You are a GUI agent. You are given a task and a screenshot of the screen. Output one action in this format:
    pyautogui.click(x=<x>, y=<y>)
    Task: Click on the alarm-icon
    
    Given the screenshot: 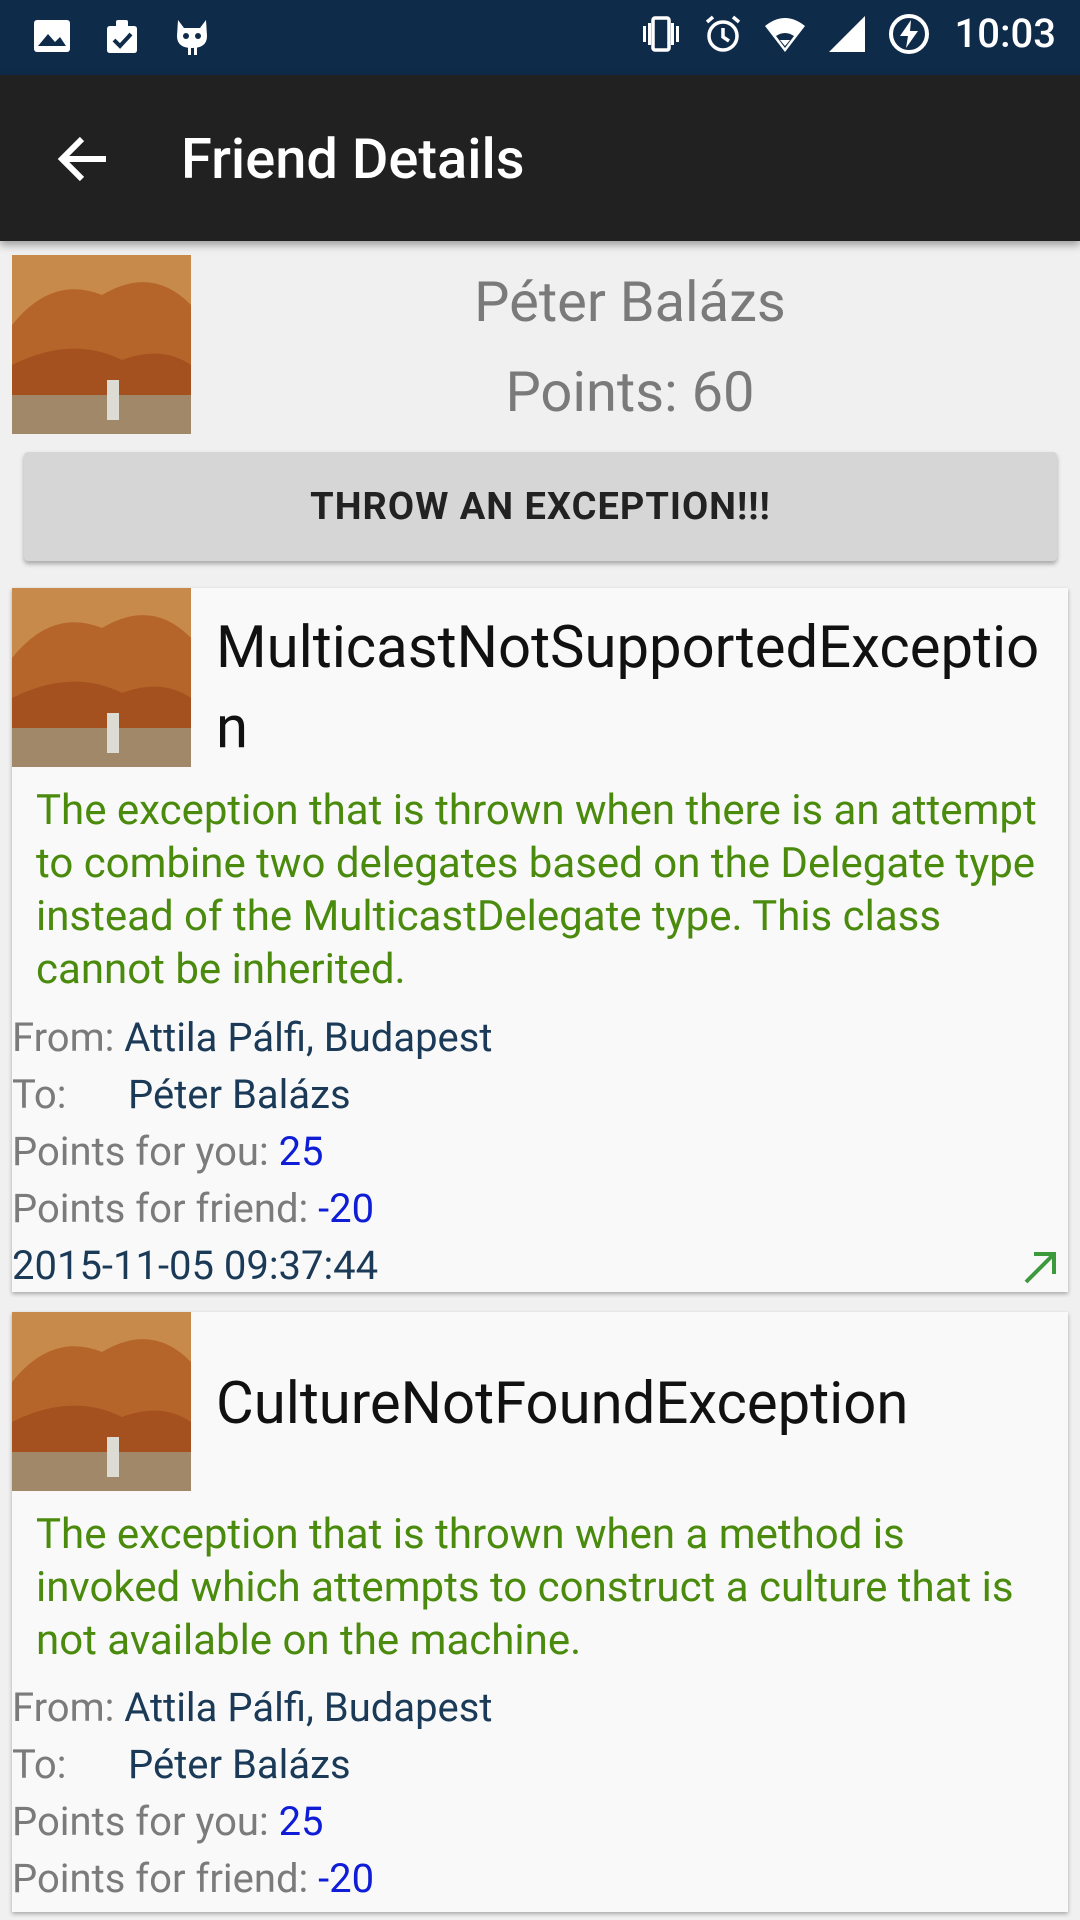 What is the action you would take?
    pyautogui.click(x=722, y=33)
    